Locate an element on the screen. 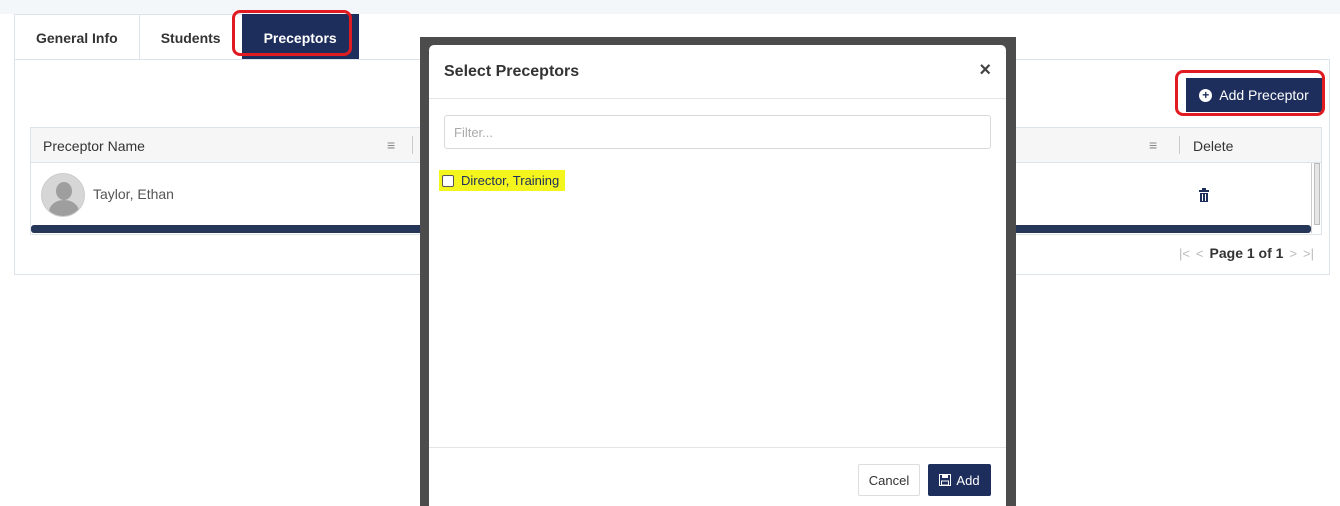  tab-preceptors: Preceptors is located at coordinates (300, 37).